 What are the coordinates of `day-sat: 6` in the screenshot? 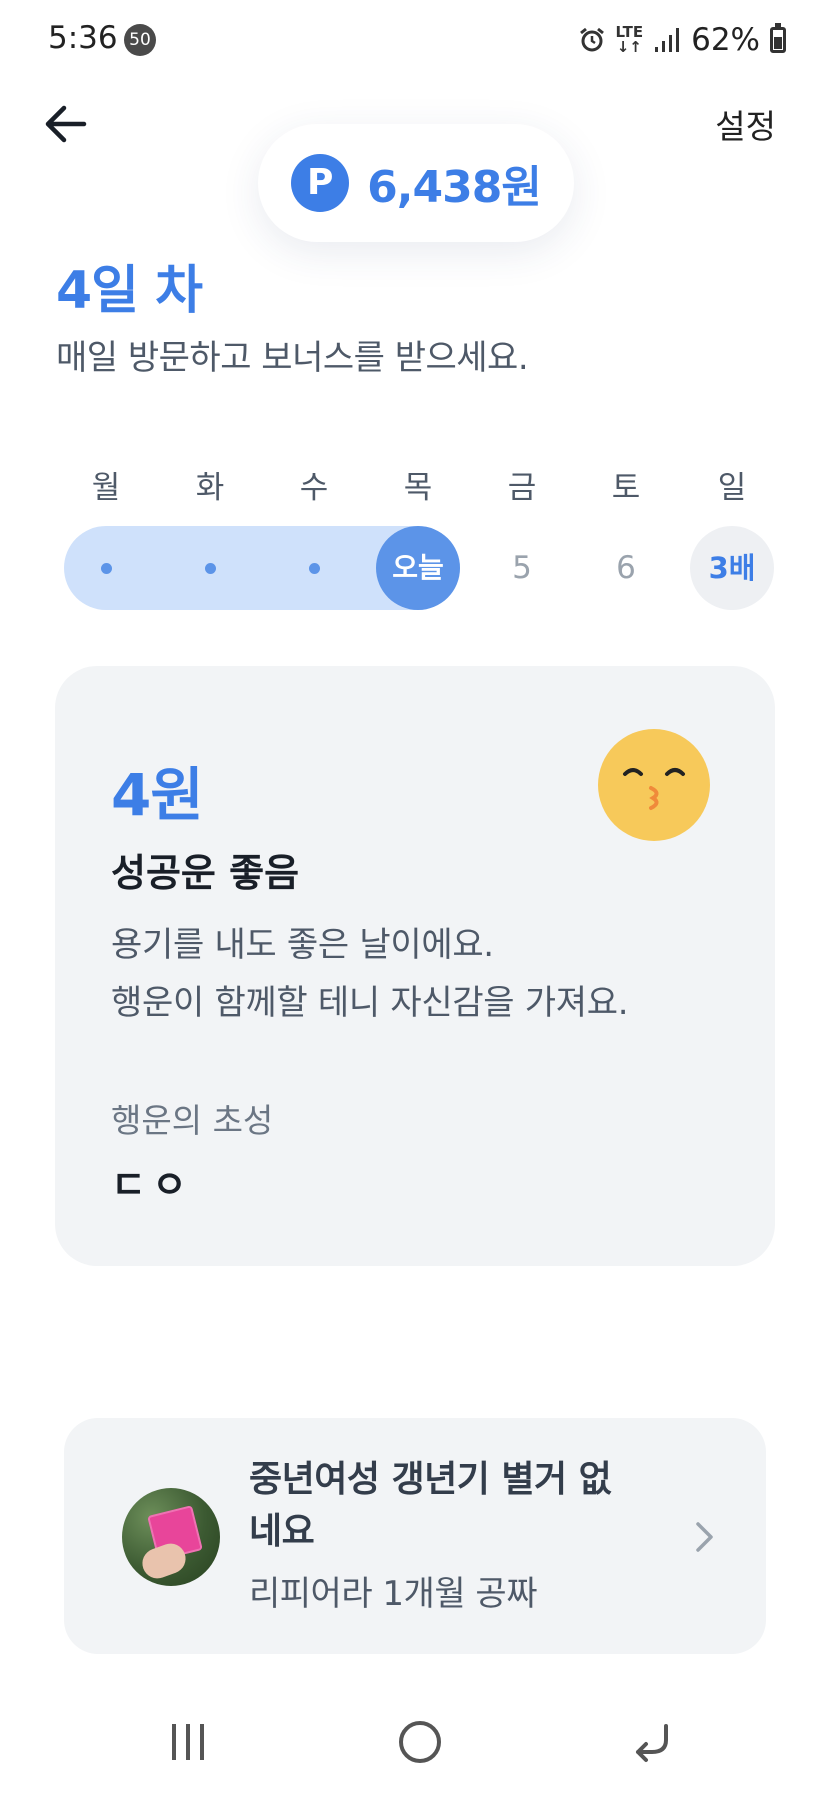 It's located at (626, 568).